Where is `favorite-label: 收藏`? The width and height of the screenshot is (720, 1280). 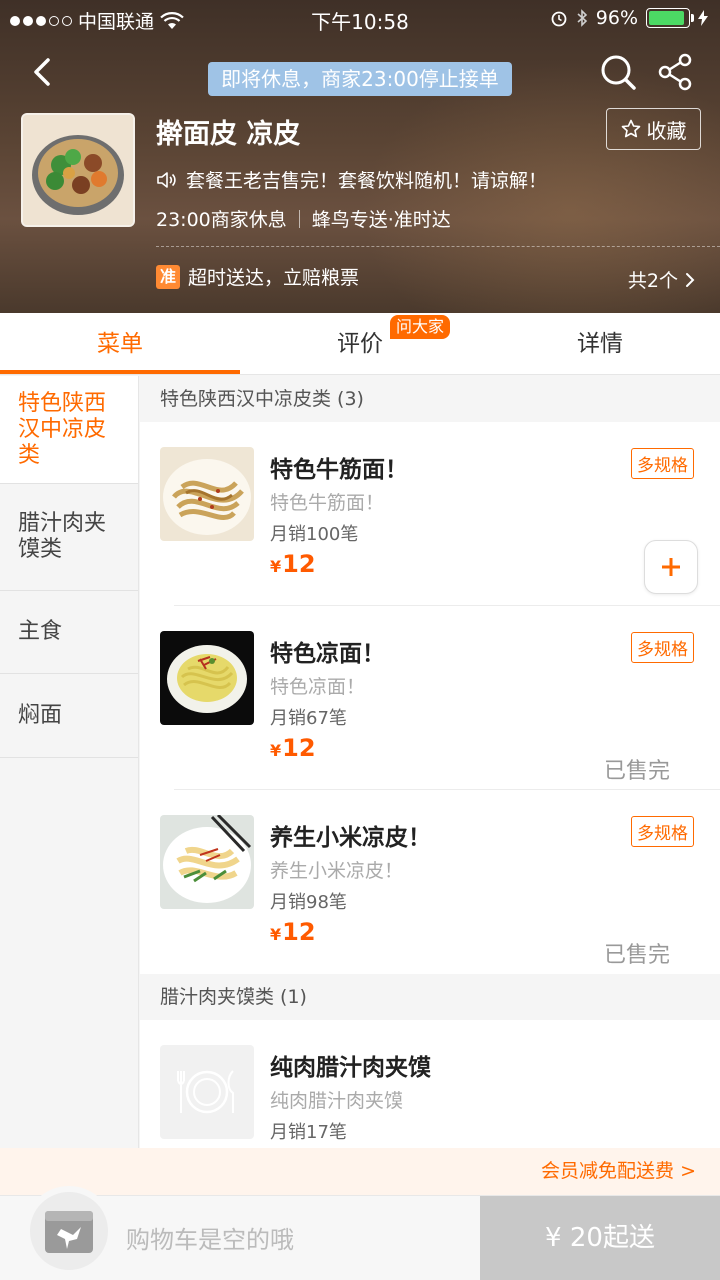 favorite-label: 收藏 is located at coordinates (666, 130).